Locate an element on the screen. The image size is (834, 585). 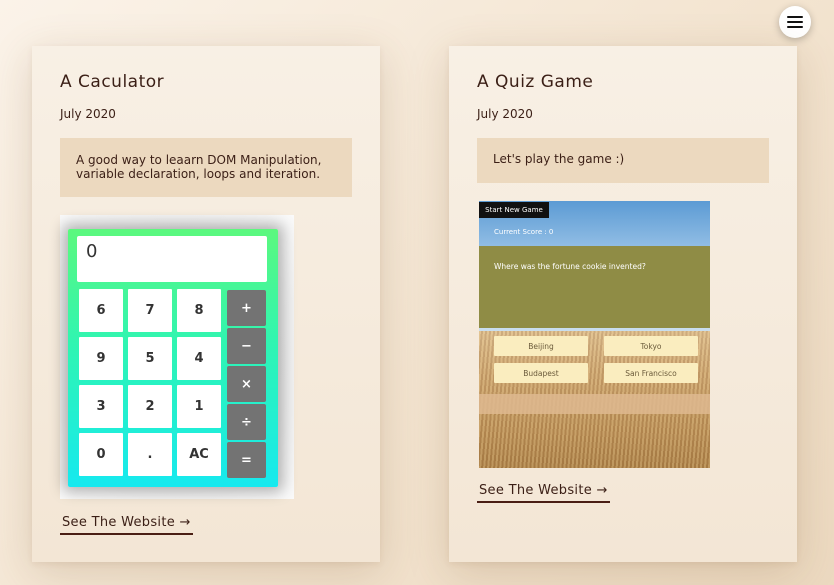
calc-key-9: 9 is located at coordinates (101, 358).